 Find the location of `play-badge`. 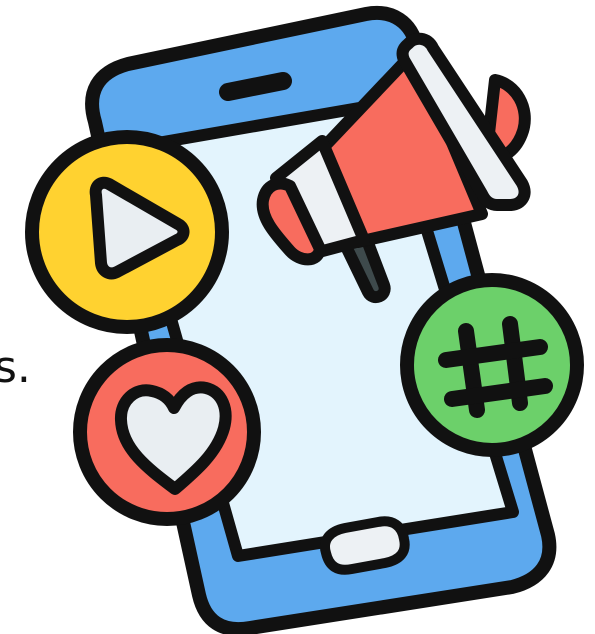

play-badge is located at coordinates (127, 232).